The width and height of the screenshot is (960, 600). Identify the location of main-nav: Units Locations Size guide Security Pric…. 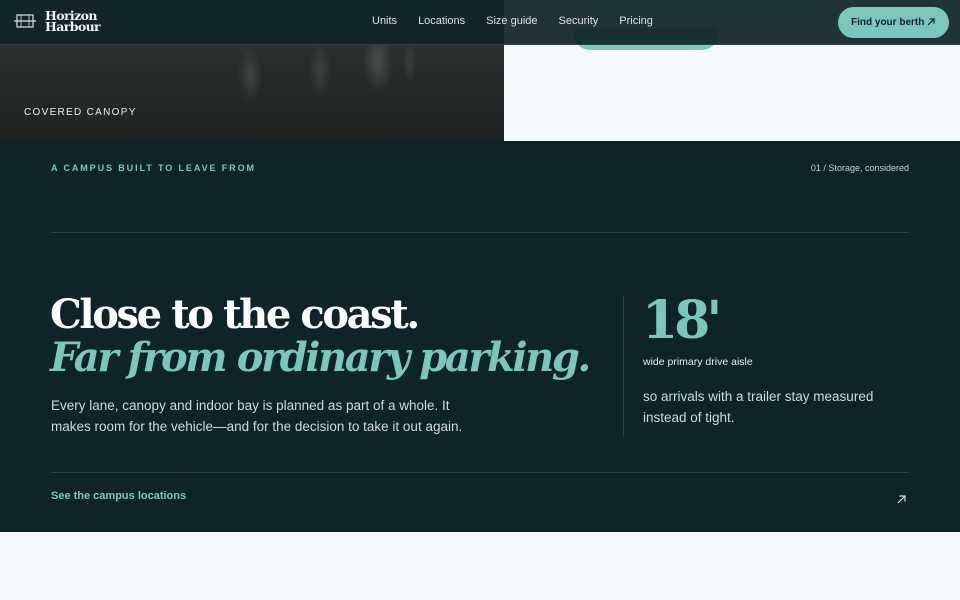
(523, 21).